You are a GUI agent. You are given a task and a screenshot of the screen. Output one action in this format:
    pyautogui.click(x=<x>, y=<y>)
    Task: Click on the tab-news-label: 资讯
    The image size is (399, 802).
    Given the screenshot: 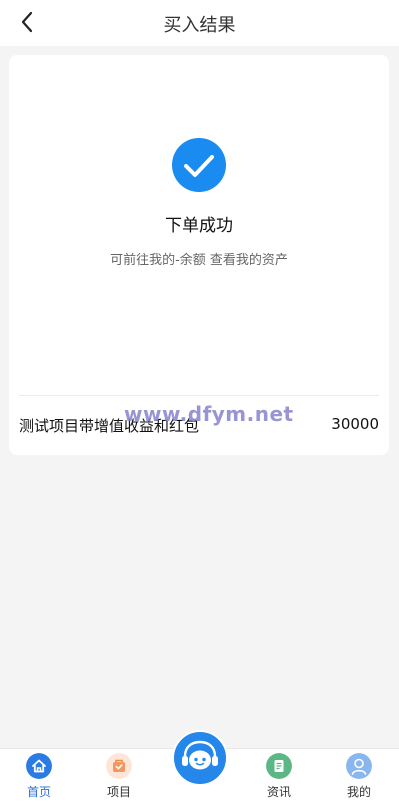 What is the action you would take?
    pyautogui.click(x=278, y=792)
    